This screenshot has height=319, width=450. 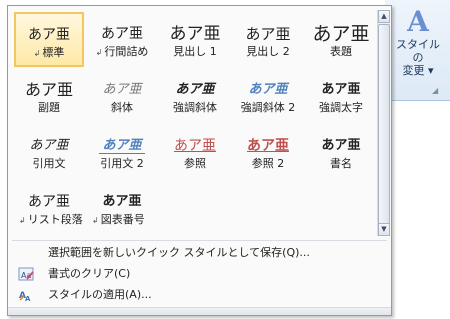 What do you see at coordinates (430, 70) in the screenshot?
I see `chevron-down-icon: ▾` at bounding box center [430, 70].